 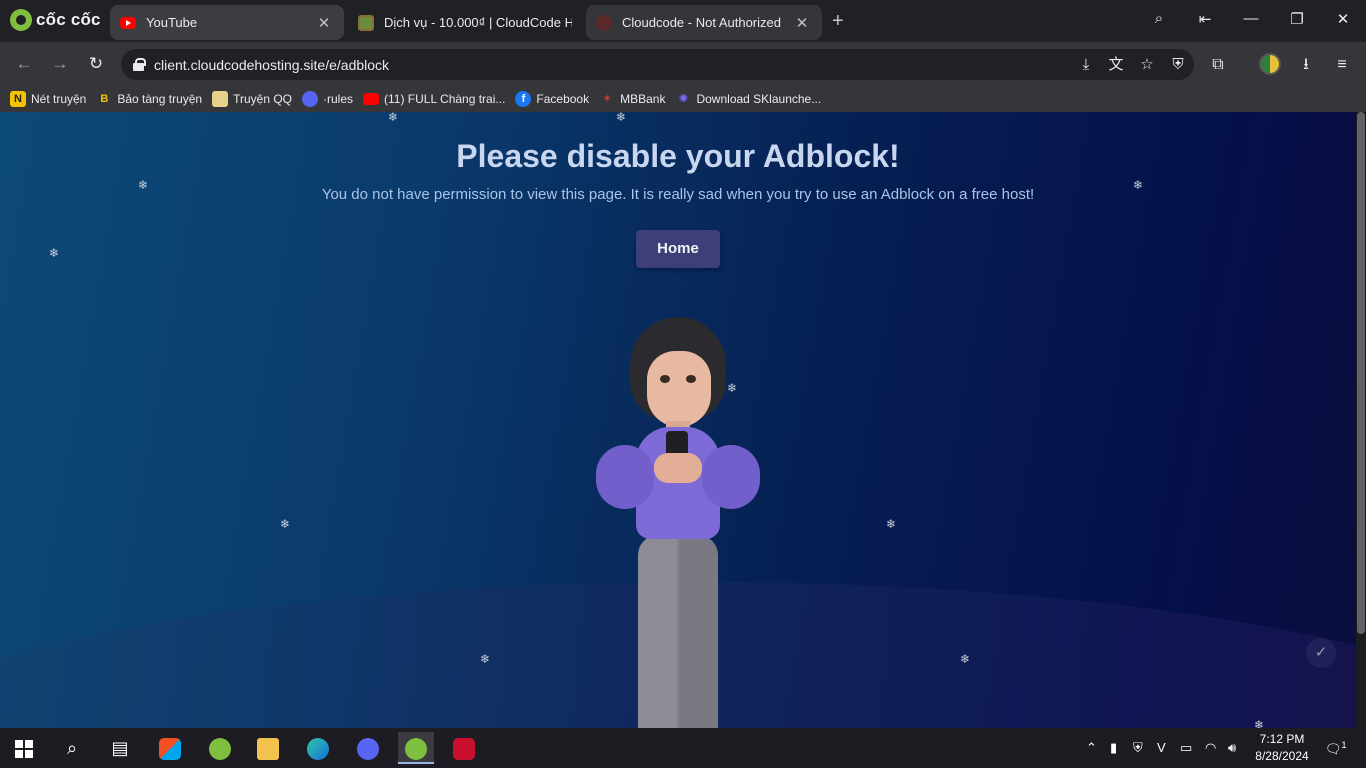 I want to click on notification-count: 1, so click(x=1344, y=745).